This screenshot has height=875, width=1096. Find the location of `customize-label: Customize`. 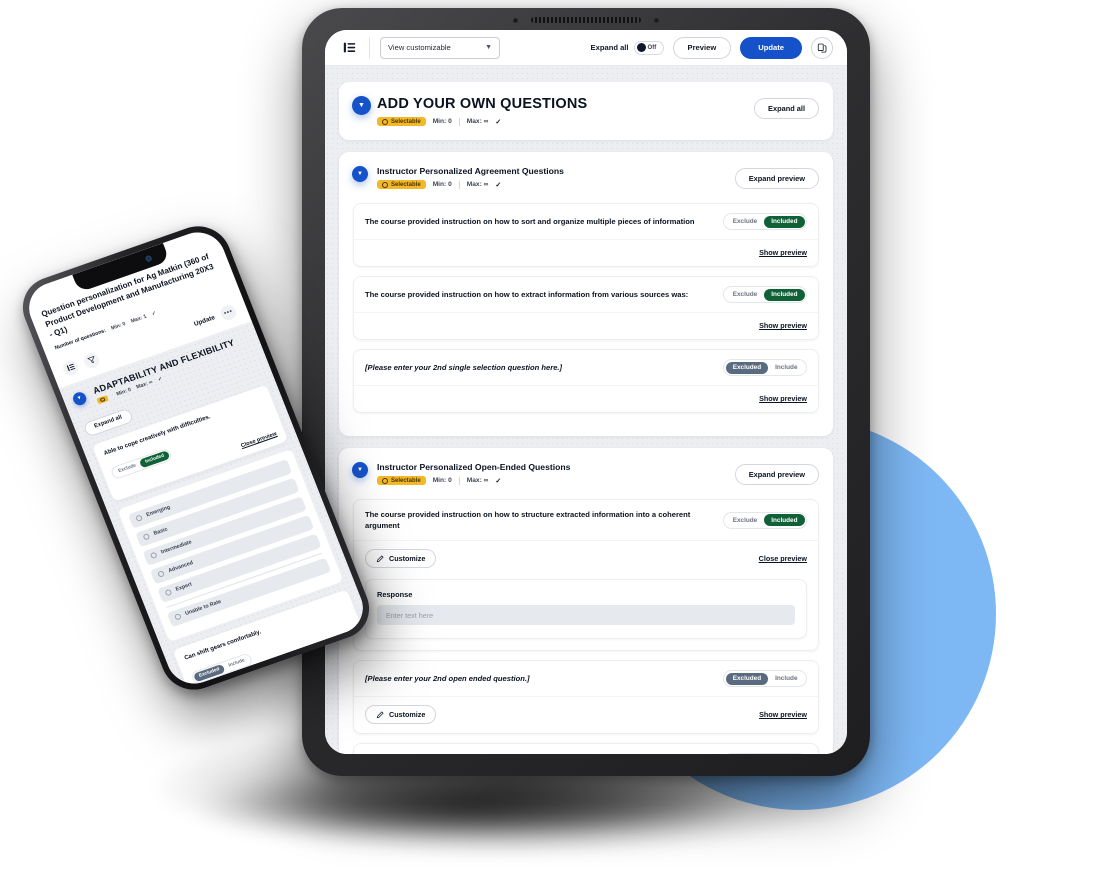

customize-label: Customize is located at coordinates (407, 714).